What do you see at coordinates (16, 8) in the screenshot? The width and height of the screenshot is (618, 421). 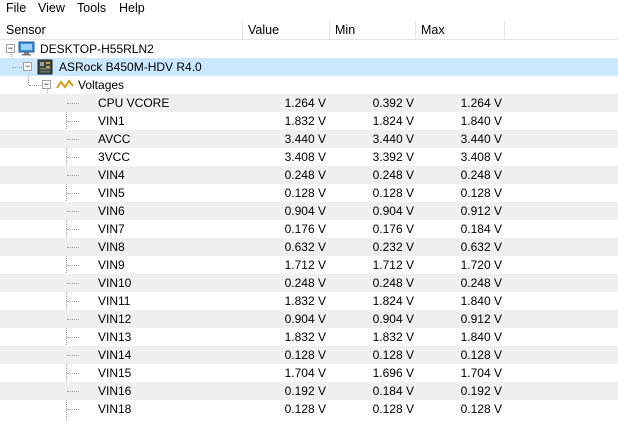 I see `menu-file: File` at bounding box center [16, 8].